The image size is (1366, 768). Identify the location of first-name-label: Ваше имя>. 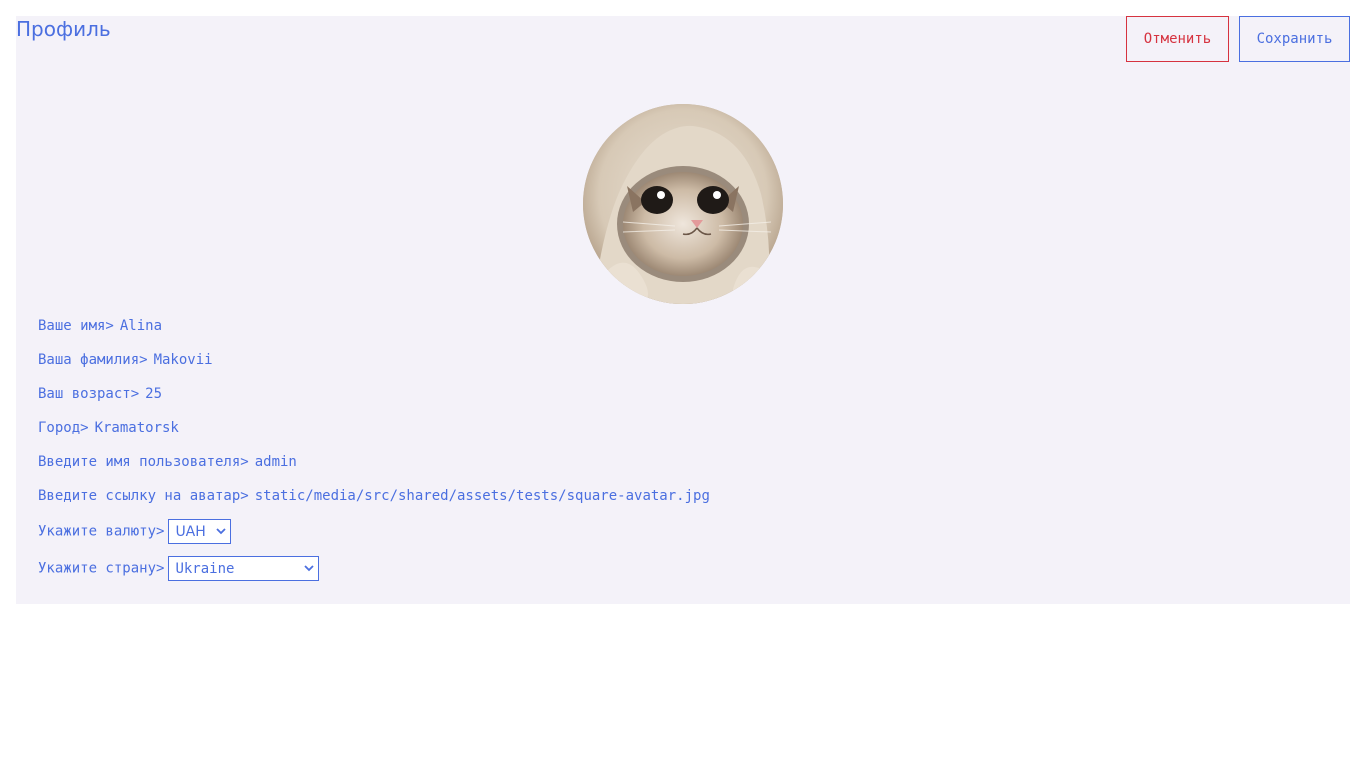
(76, 326).